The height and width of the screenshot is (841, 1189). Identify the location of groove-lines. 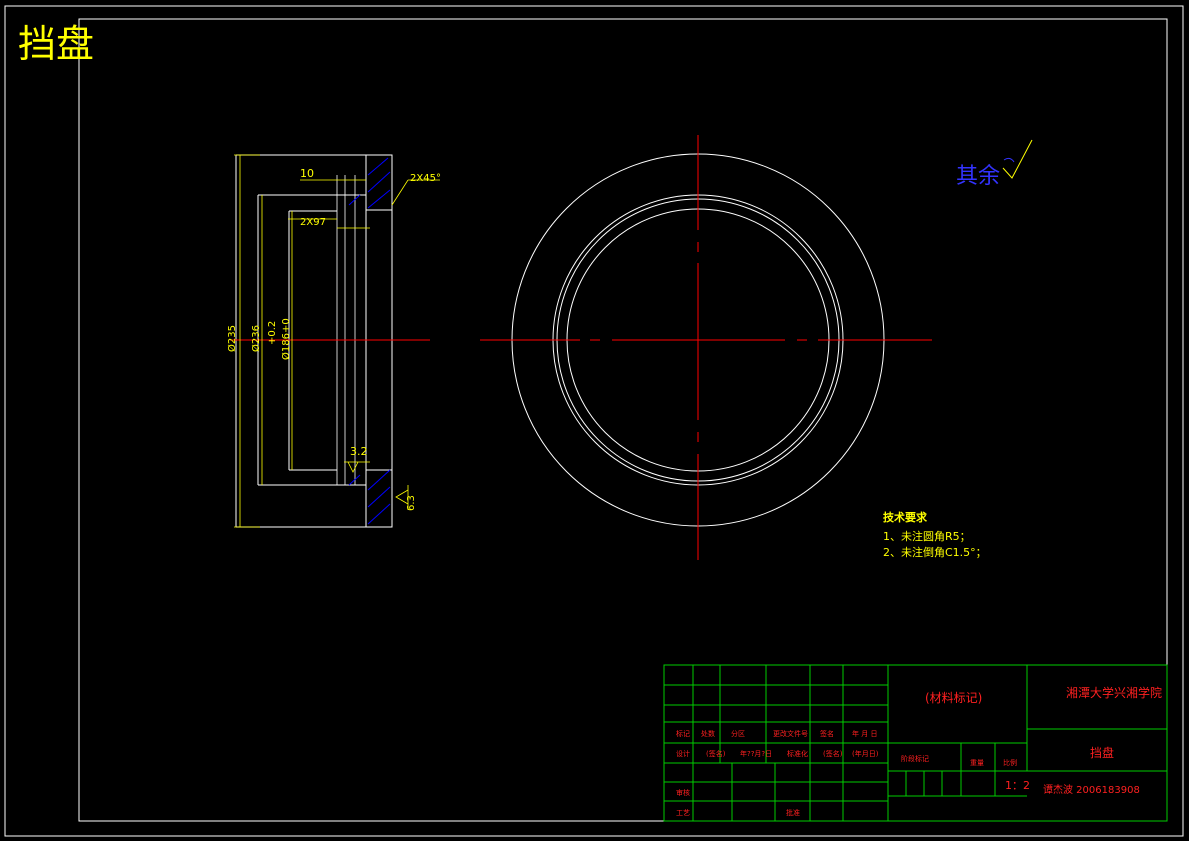
(346, 330).